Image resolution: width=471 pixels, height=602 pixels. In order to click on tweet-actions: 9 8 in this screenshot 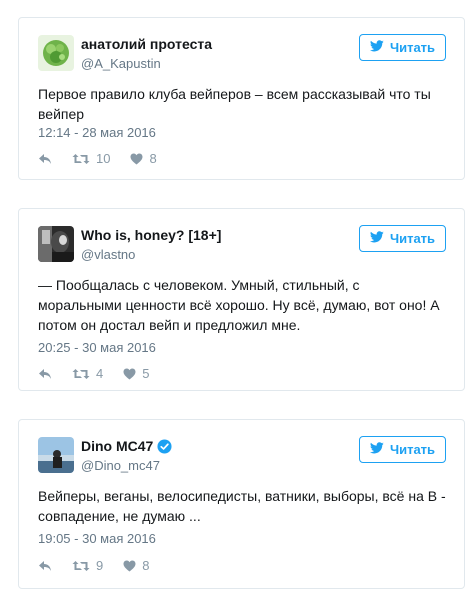, I will do `click(103, 565)`.